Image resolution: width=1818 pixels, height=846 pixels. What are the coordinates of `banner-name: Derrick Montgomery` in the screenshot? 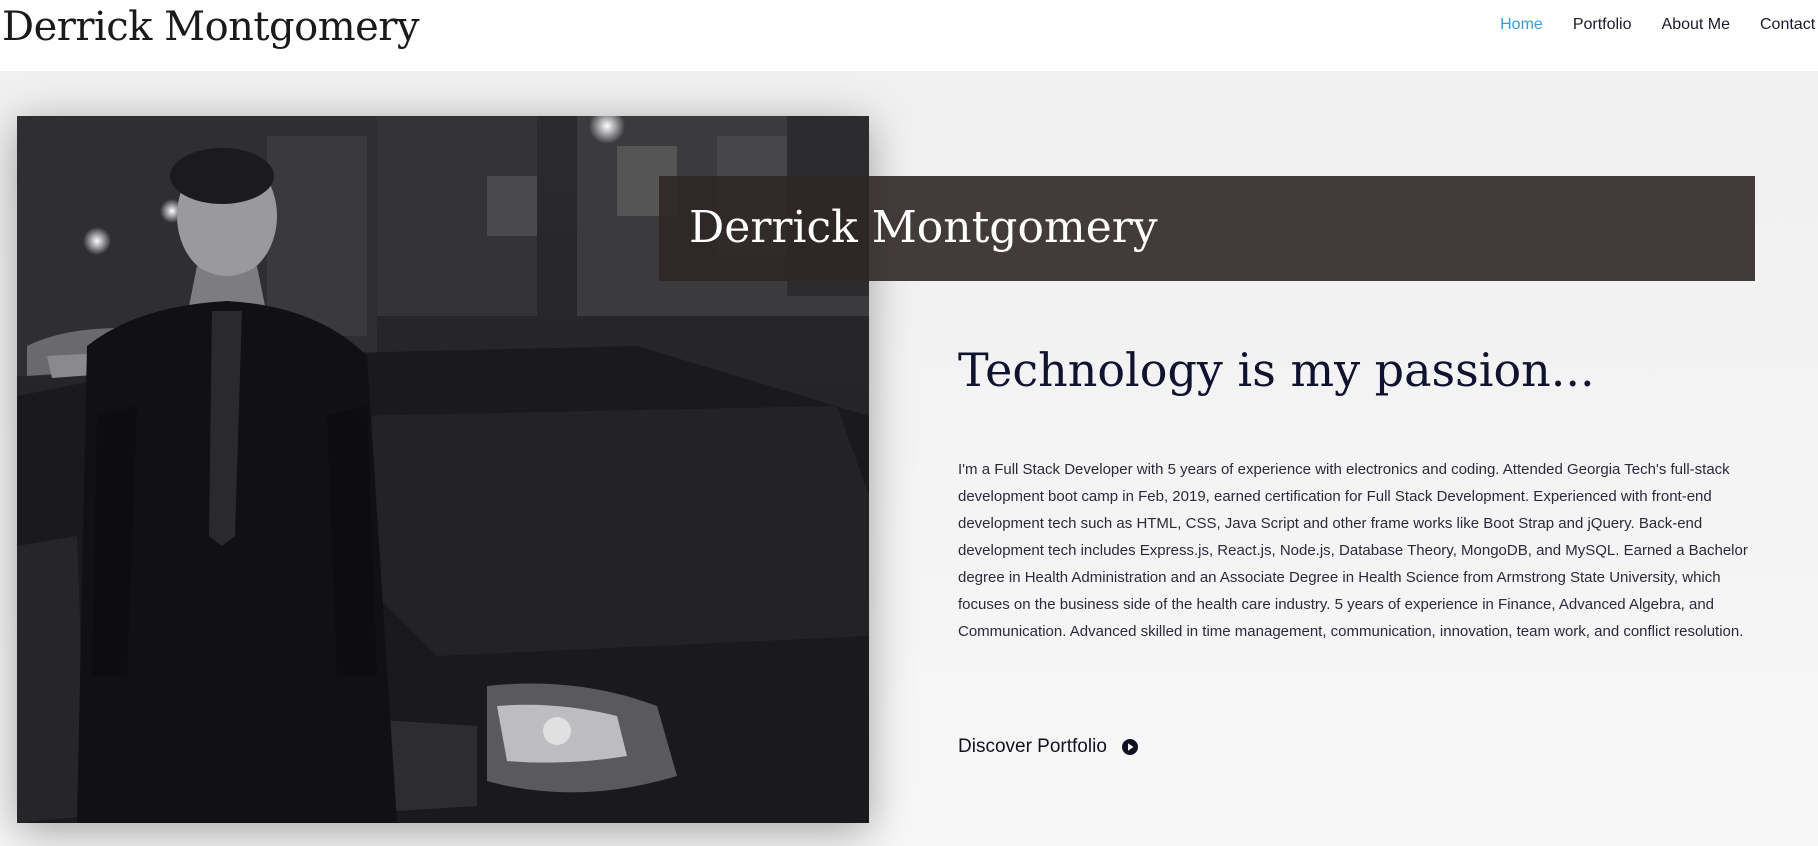 It's located at (923, 227).